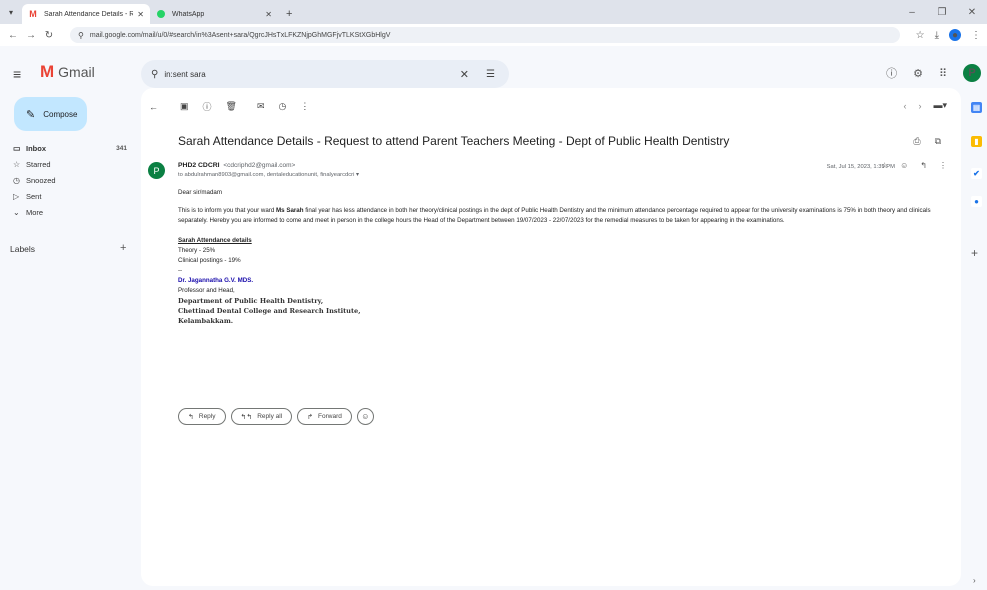 This screenshot has width=987, height=590. What do you see at coordinates (33, 14) in the screenshot?
I see `gmail-icon: M` at bounding box center [33, 14].